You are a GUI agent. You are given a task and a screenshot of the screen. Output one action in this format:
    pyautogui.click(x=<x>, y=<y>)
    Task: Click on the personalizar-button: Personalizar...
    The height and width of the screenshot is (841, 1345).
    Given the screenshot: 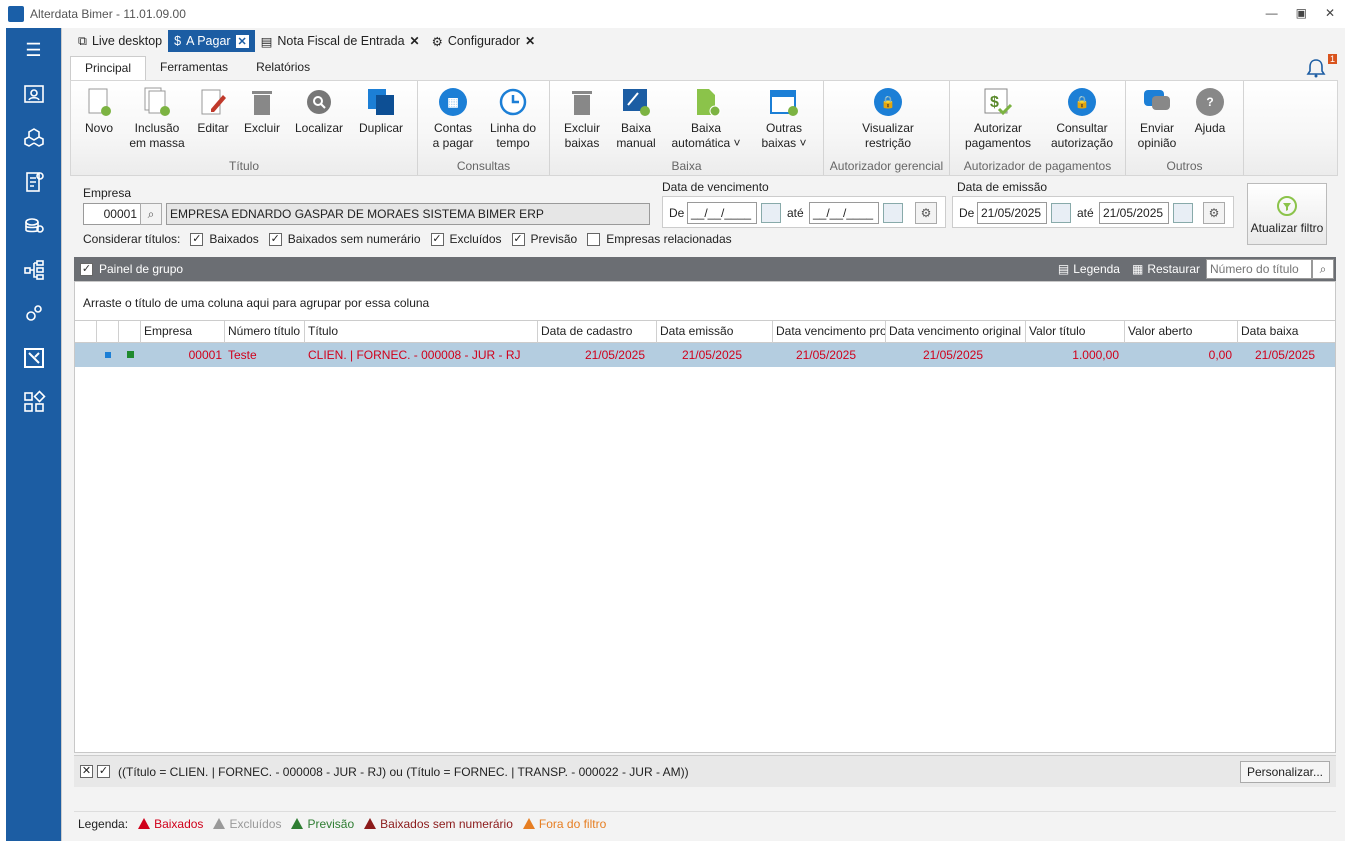 What is the action you would take?
    pyautogui.click(x=1284, y=772)
    